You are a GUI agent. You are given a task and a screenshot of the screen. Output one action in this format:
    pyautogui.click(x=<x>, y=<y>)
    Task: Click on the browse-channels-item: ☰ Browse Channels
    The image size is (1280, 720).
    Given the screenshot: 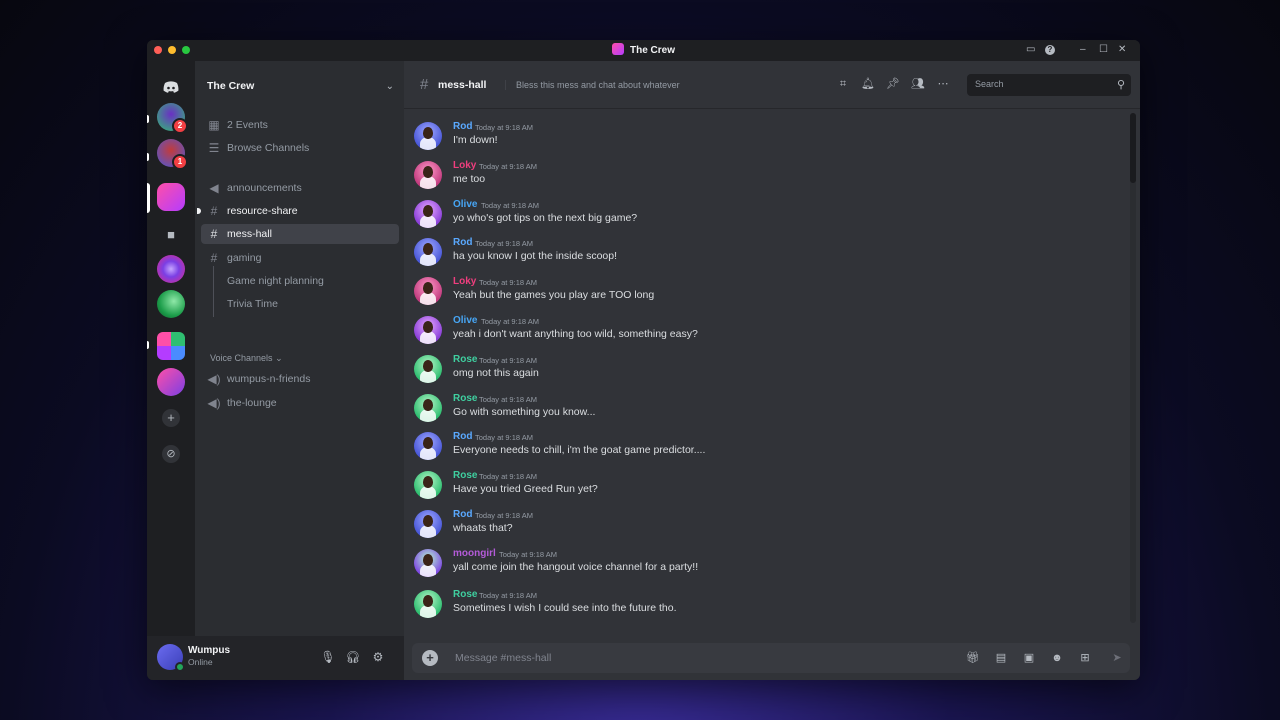 What is the action you would take?
    pyautogui.click(x=300, y=148)
    